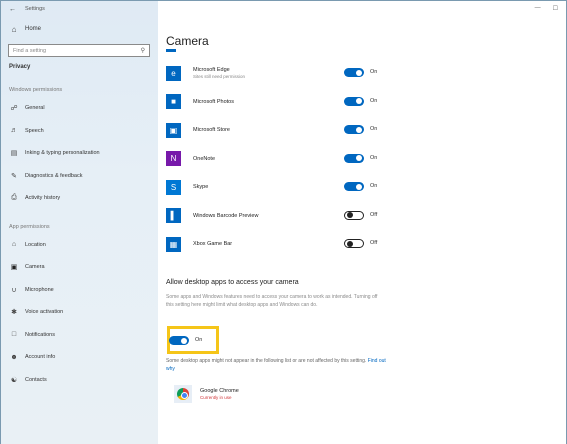 The image size is (567, 444). I want to click on app-row: ■ Microsoft Photos On, so click(281, 102).